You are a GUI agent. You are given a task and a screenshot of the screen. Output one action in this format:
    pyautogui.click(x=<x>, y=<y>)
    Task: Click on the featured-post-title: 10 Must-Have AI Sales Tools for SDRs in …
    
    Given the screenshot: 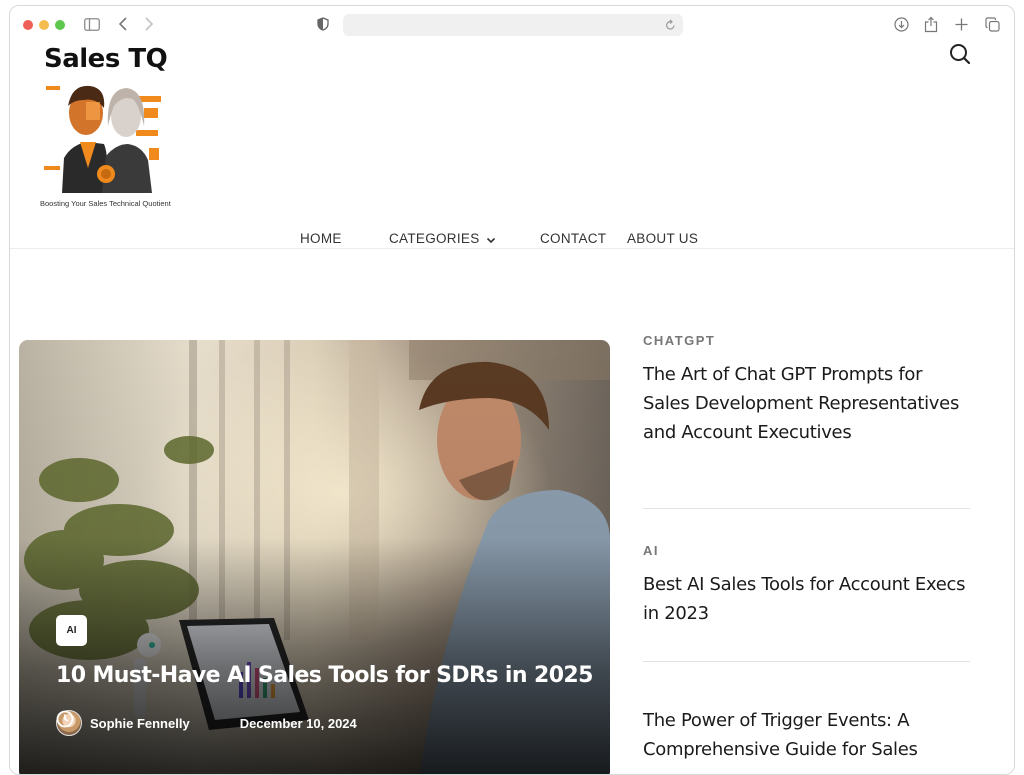 What is the action you would take?
    pyautogui.click(x=324, y=675)
    